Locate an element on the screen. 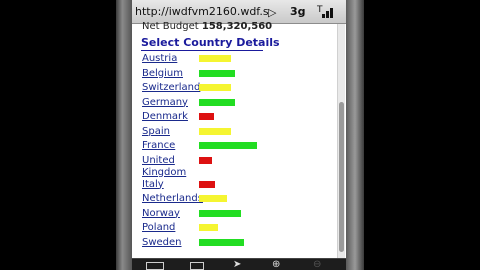 The width and height of the screenshot is (480, 270). country-row: Italy is located at coordinates (237, 186).